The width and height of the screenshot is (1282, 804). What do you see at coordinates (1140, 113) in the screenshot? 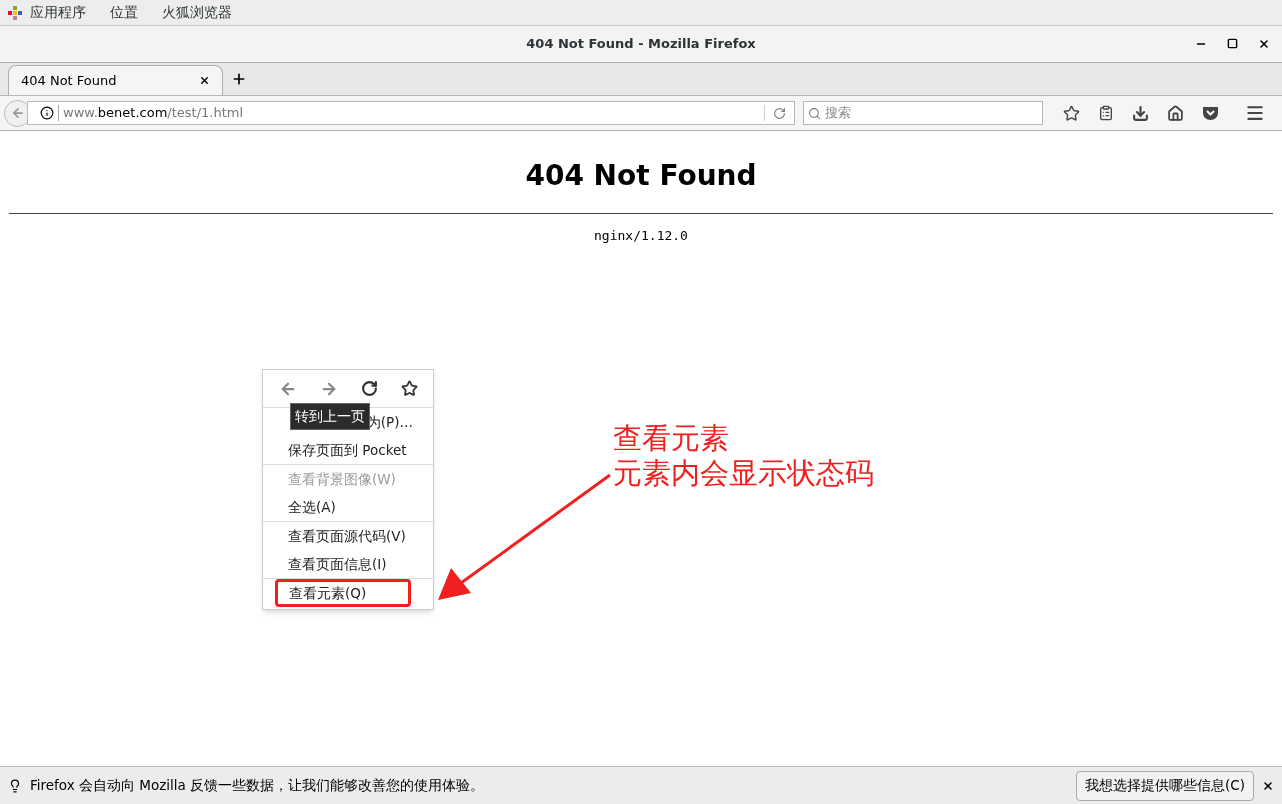
I see `download-icon` at bounding box center [1140, 113].